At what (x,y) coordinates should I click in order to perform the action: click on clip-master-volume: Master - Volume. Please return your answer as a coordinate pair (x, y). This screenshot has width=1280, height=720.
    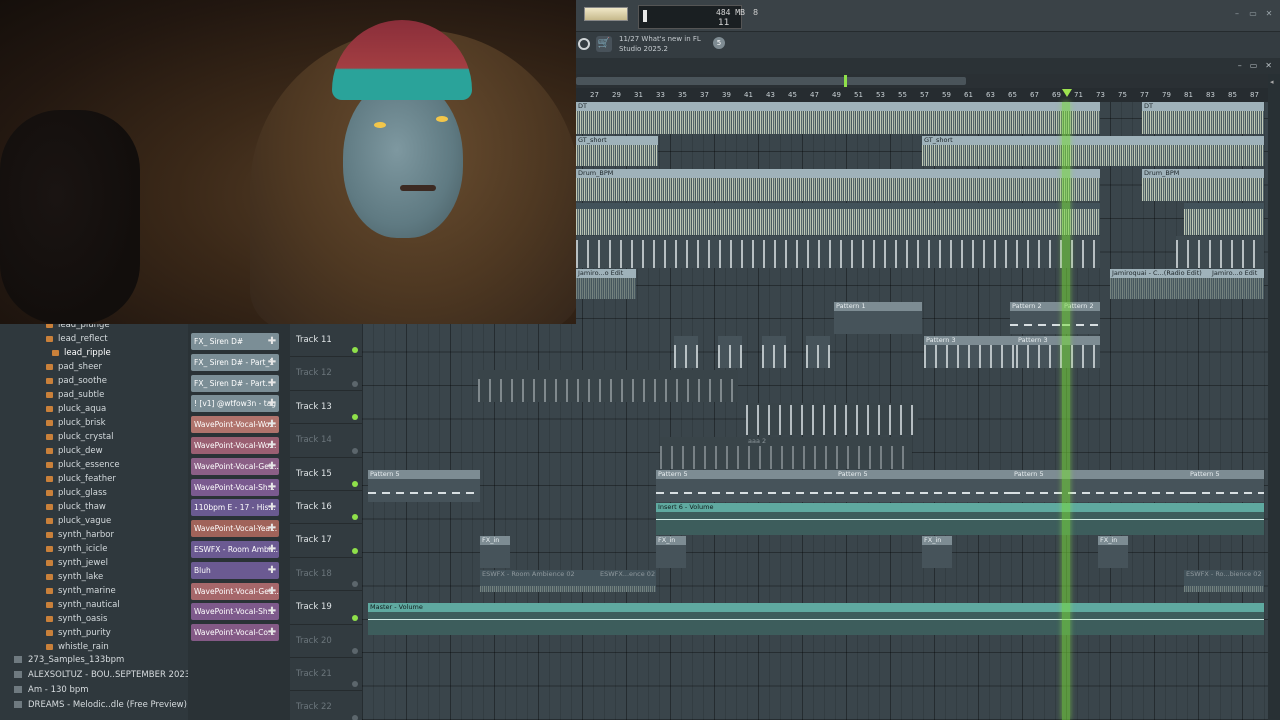
    Looking at the image, I should click on (816, 619).